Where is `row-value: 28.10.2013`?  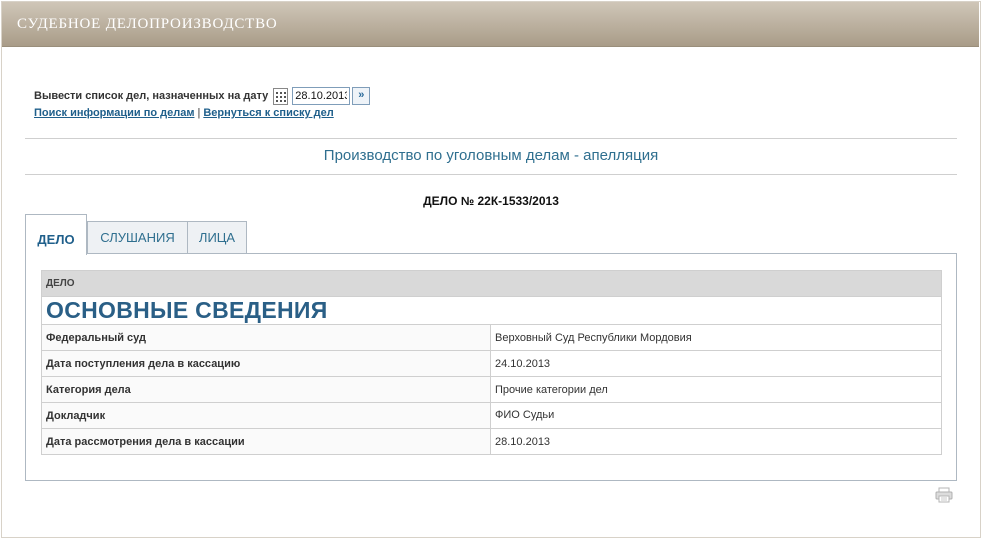 row-value: 28.10.2013 is located at coordinates (716, 441).